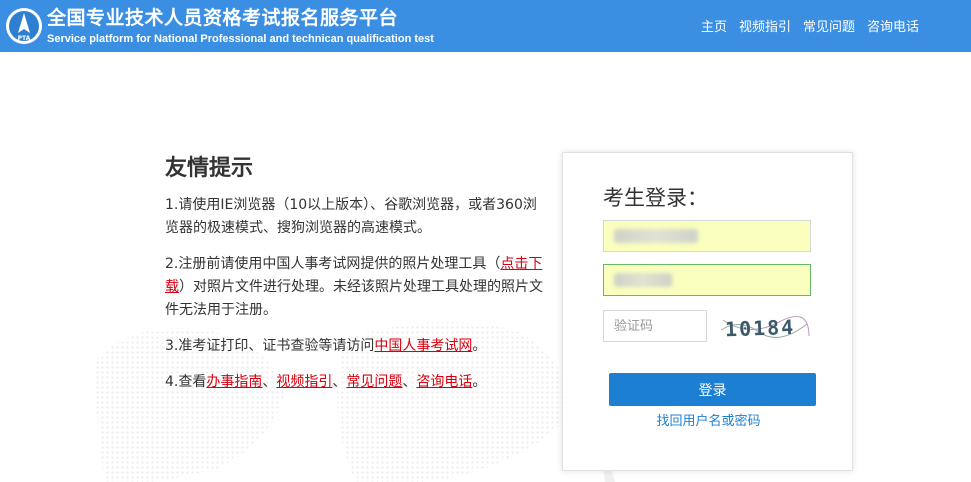 The width and height of the screenshot is (971, 482). I want to click on cpta-site-link: 中国人事考试网, so click(423, 346).